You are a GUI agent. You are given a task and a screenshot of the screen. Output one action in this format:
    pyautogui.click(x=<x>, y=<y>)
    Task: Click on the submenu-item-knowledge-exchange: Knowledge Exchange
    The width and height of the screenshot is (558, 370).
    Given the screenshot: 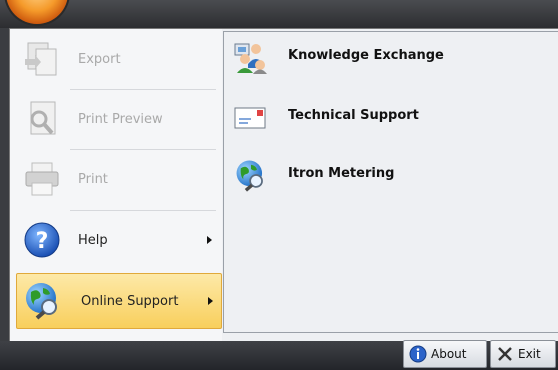 What is the action you would take?
    pyautogui.click(x=394, y=60)
    